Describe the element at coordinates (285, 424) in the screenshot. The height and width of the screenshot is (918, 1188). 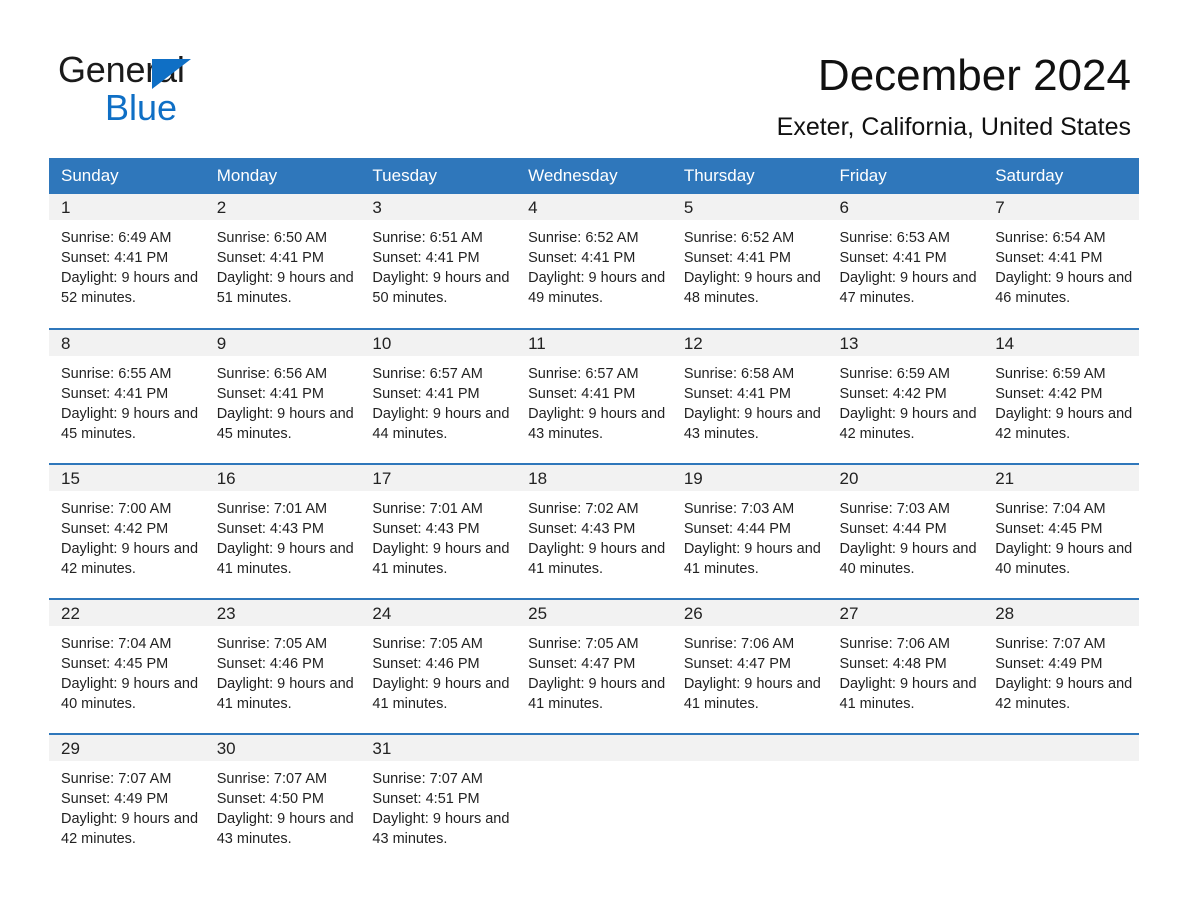
I see `daylight-text: Daylight: 9 hours and 45 minutes.` at that location.